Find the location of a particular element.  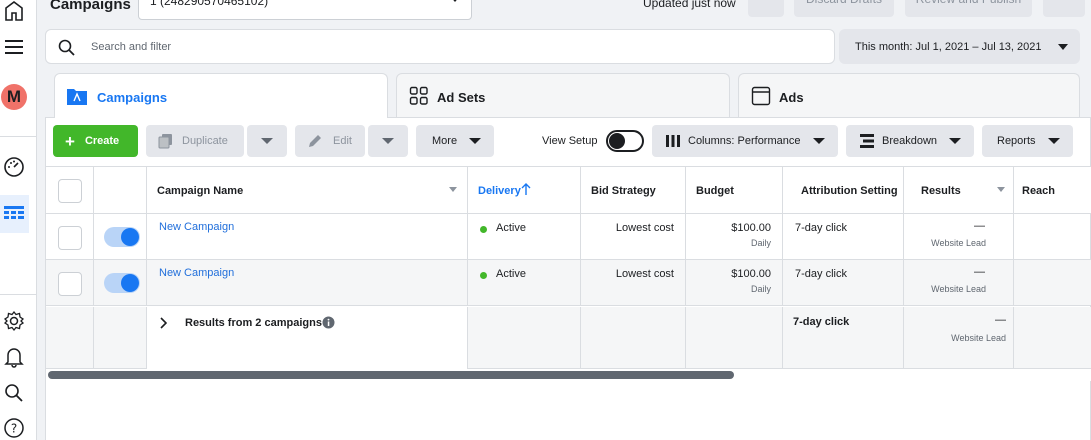

create-button: + Create is located at coordinates (95, 141).